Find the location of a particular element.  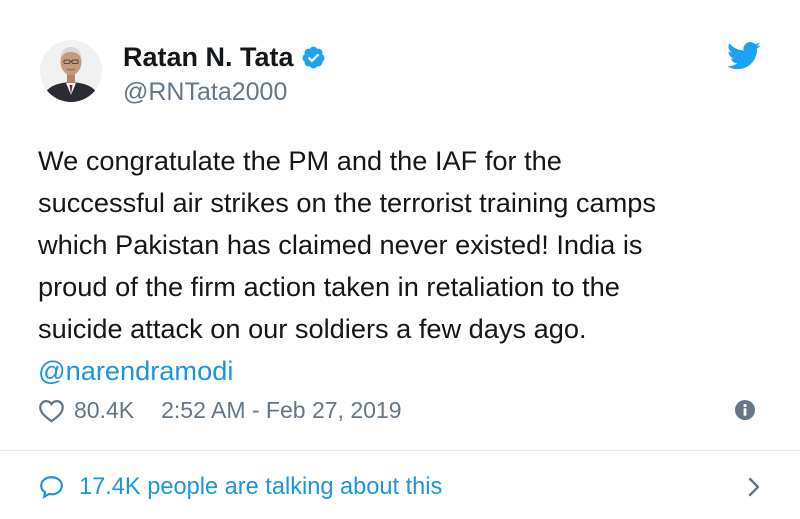

twitter-bird-icon is located at coordinates (744, 56).